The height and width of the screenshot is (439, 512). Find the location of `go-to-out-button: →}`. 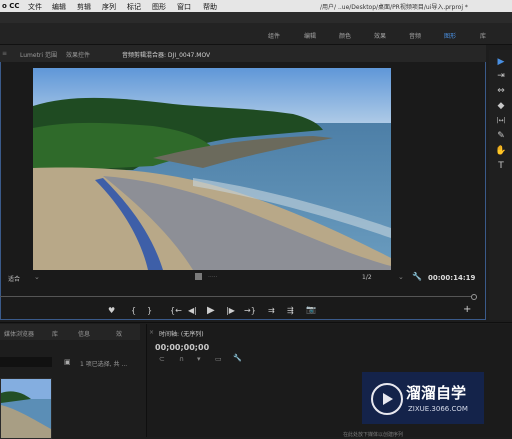

go-to-out-button: →} is located at coordinates (250, 311).